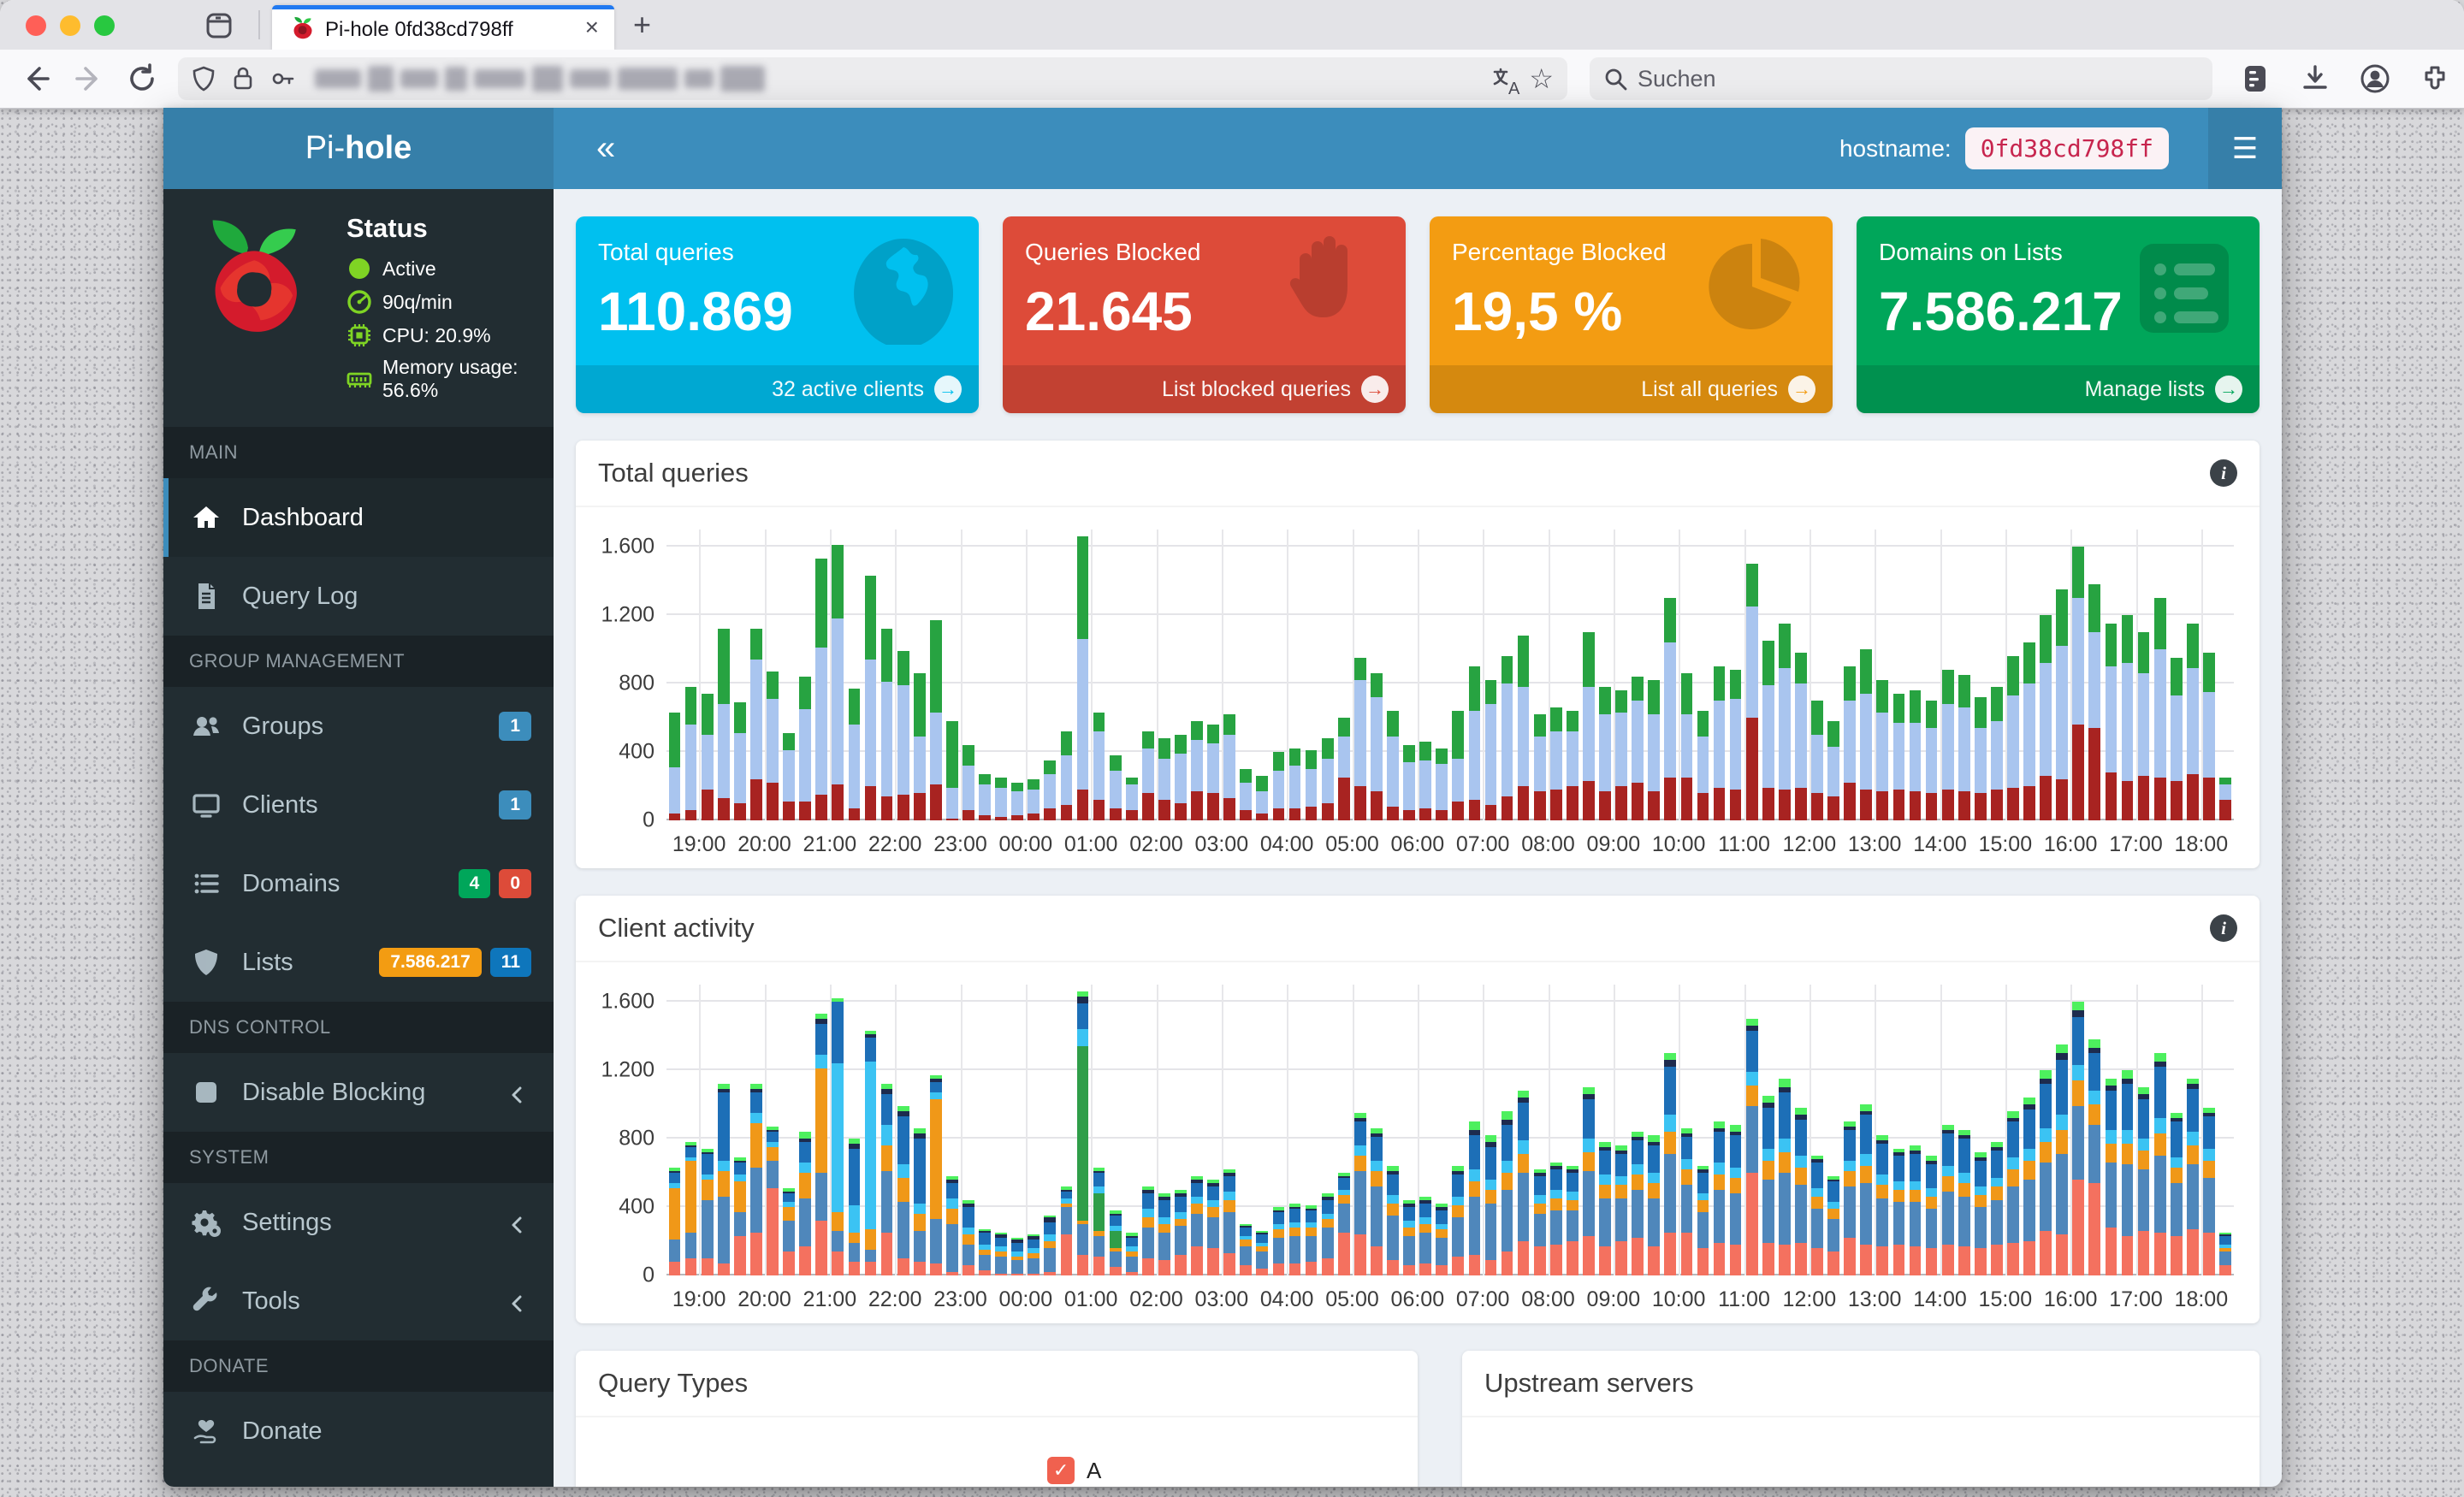  Describe the element at coordinates (1074, 1470) in the screenshot. I see `legend-checkbox-a: ✓ A` at that location.